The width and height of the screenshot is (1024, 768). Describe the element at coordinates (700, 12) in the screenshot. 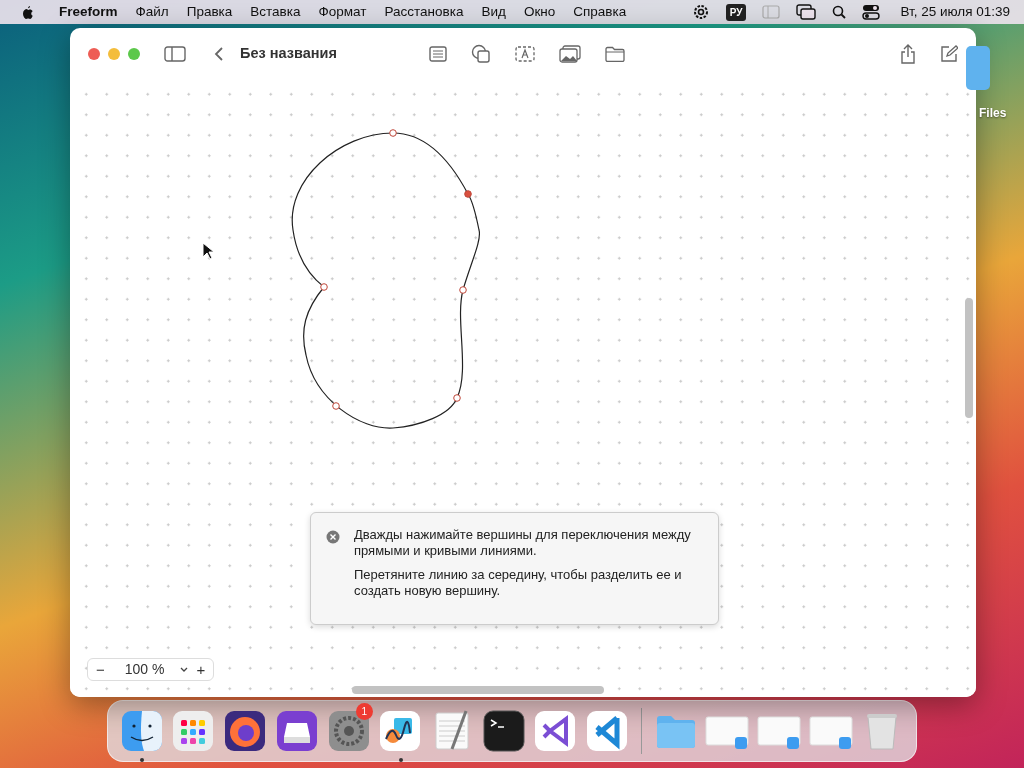

I see `gear-icon` at that location.